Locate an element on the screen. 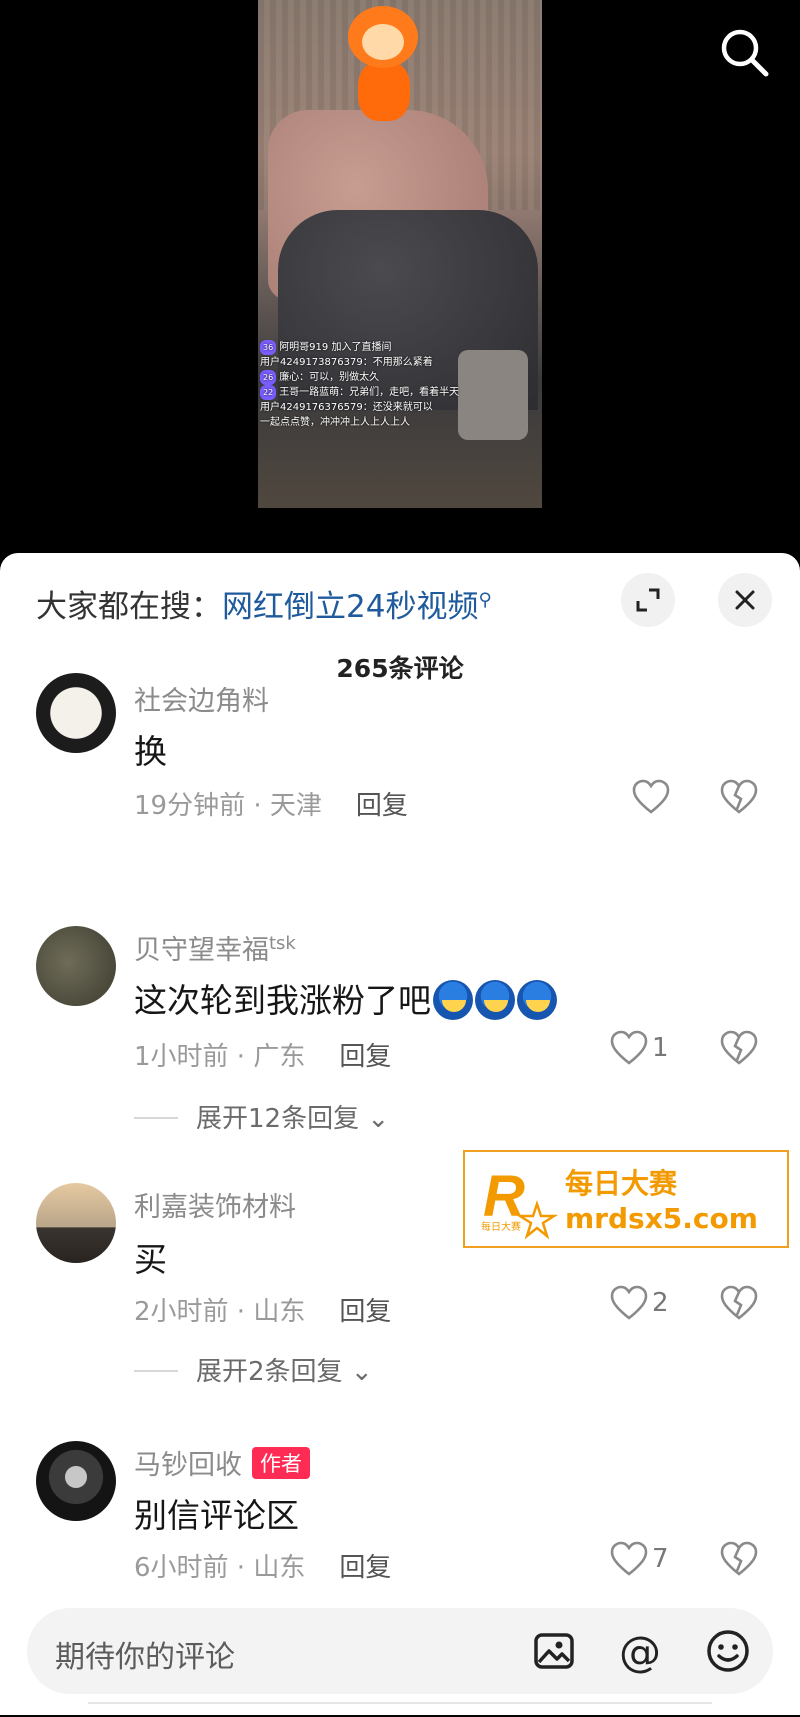  search-icon is located at coordinates (744, 52).